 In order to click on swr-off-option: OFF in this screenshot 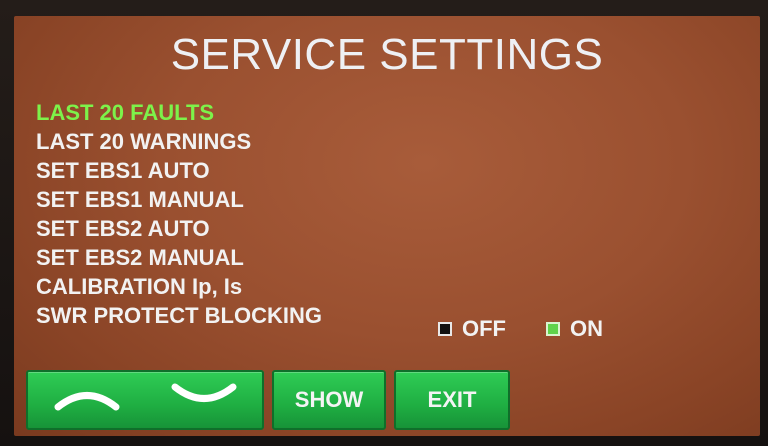, I will do `click(472, 329)`.